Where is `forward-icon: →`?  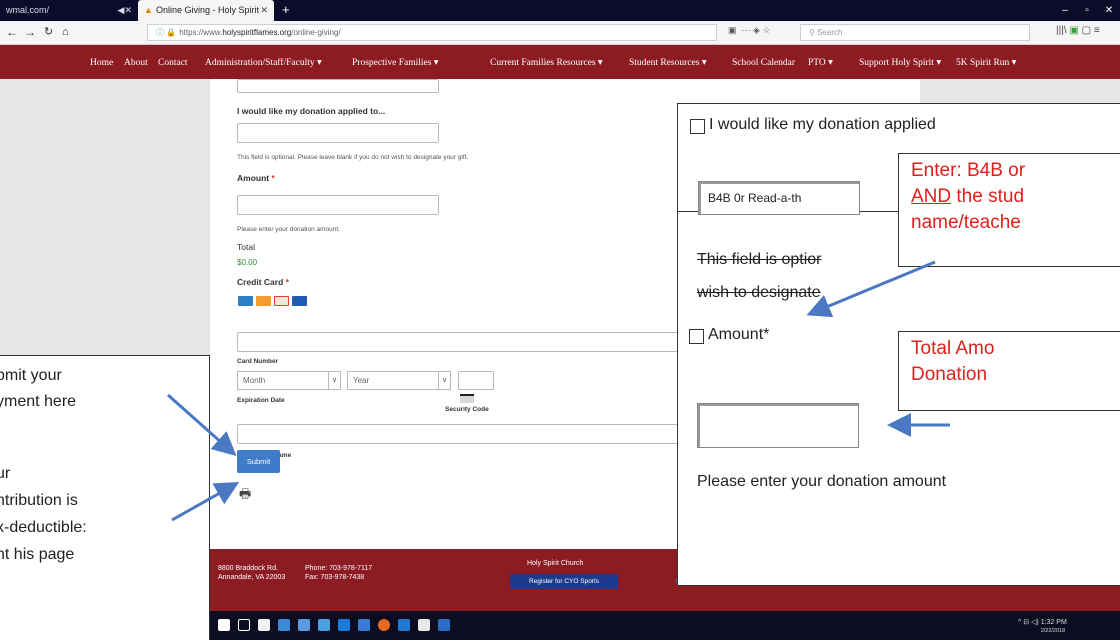 forward-icon: → is located at coordinates (30, 32).